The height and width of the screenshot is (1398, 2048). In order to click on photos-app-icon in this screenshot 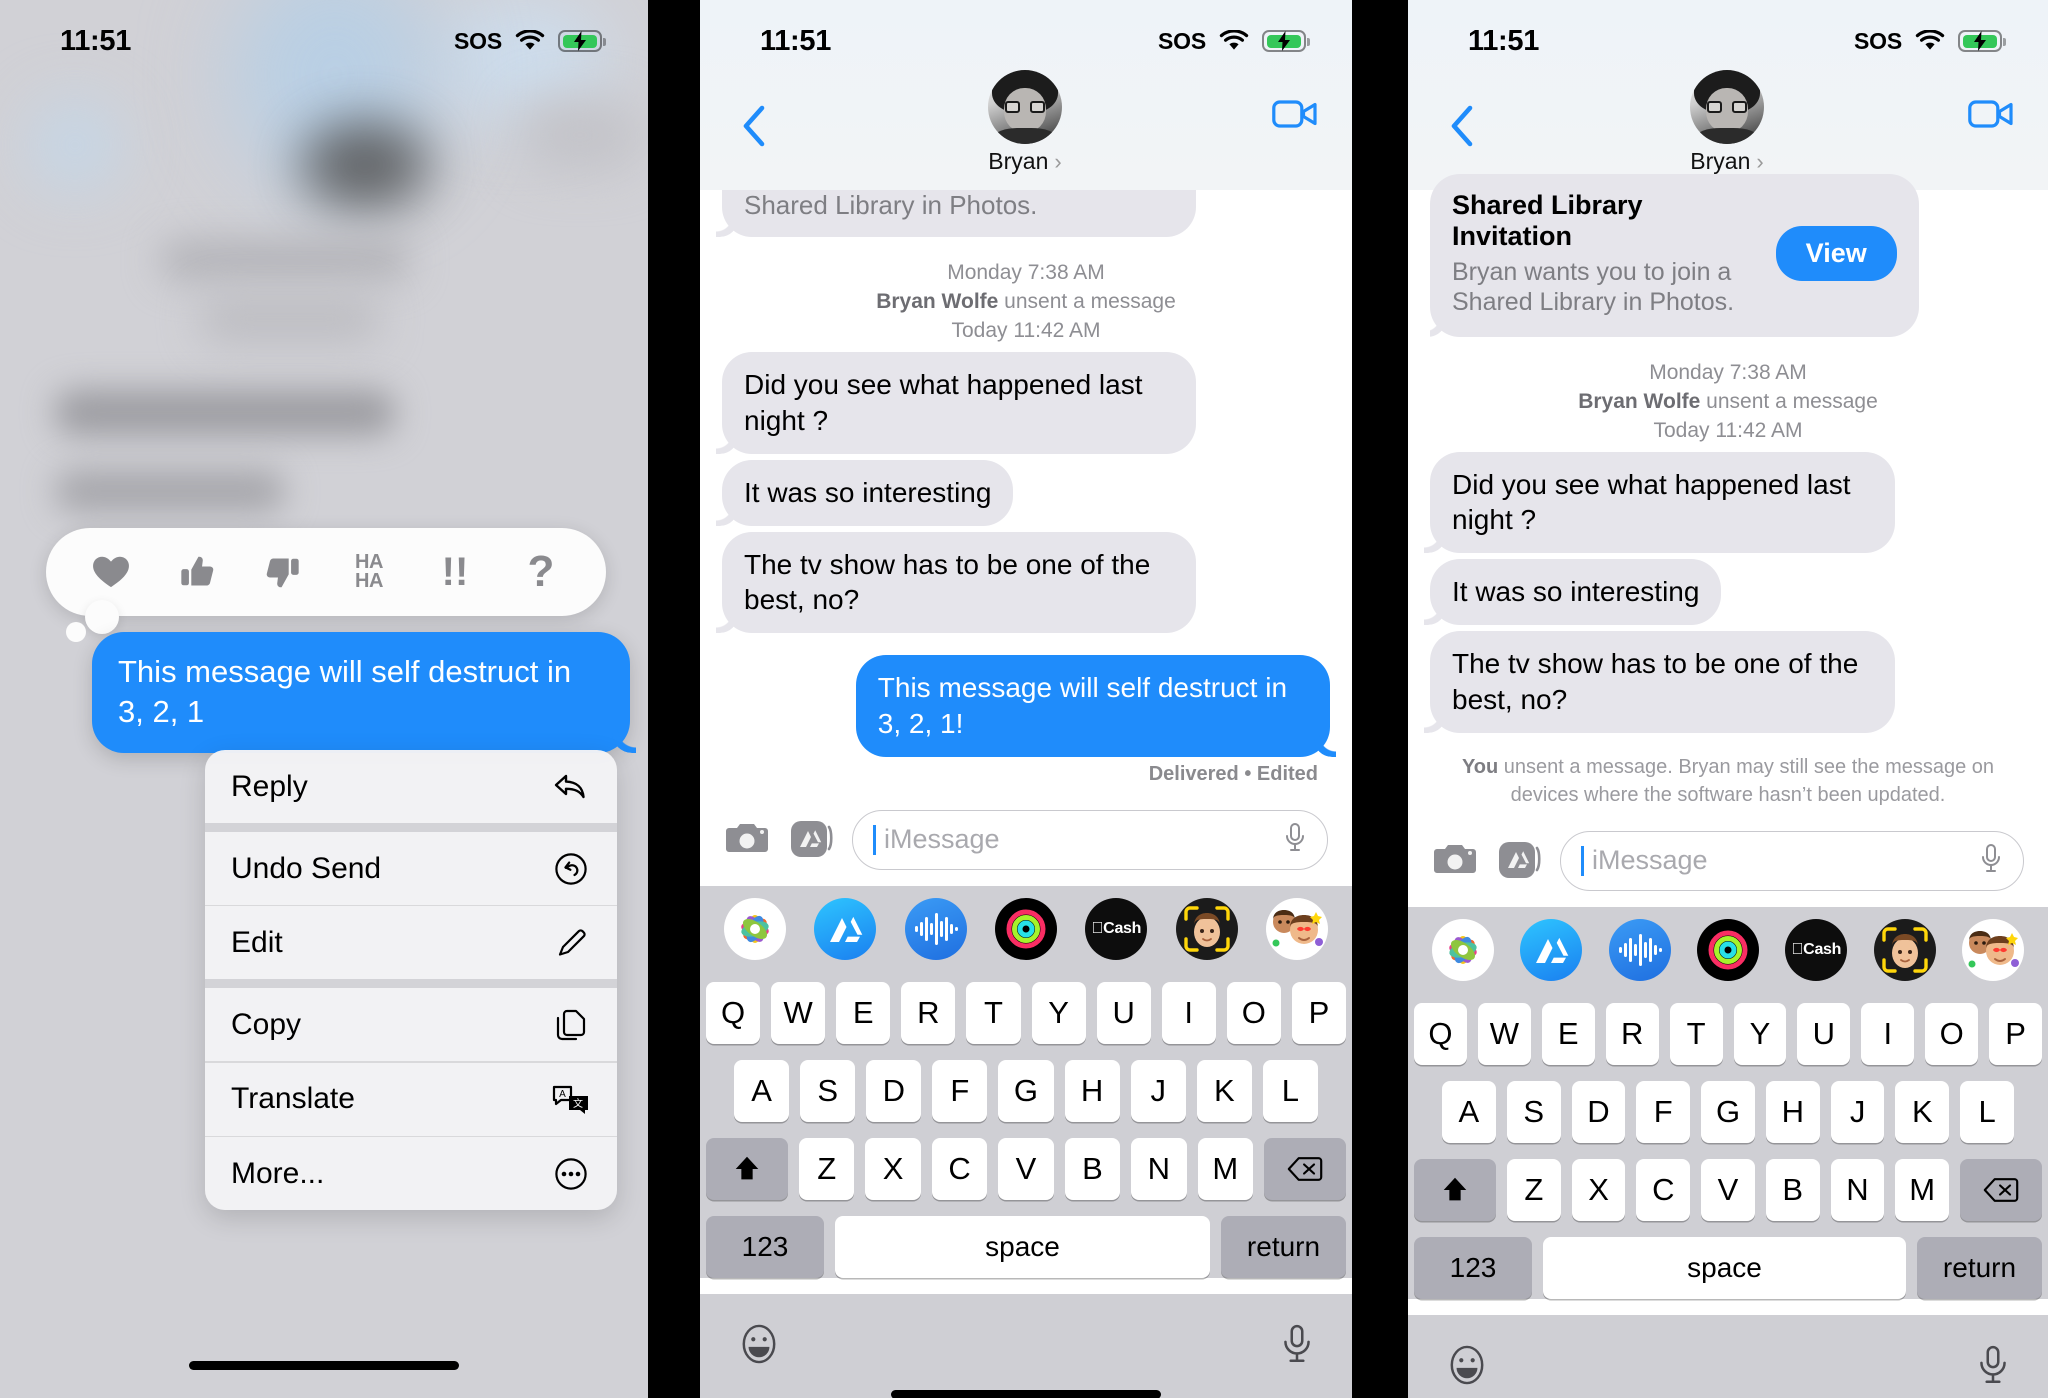, I will do `click(755, 928)`.